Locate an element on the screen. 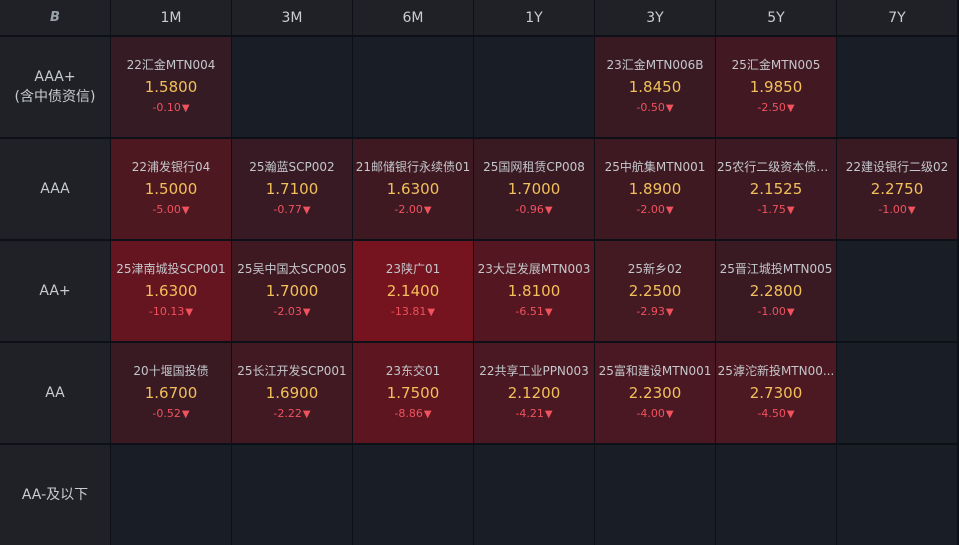 The width and height of the screenshot is (959, 545). rating-label: AA is located at coordinates (55, 393).